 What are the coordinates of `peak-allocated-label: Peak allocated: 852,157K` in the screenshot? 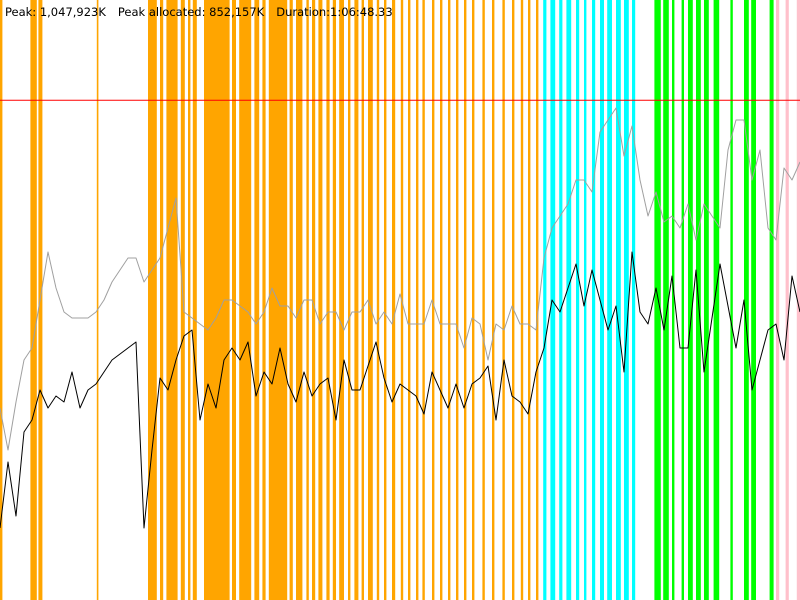 It's located at (191, 12).